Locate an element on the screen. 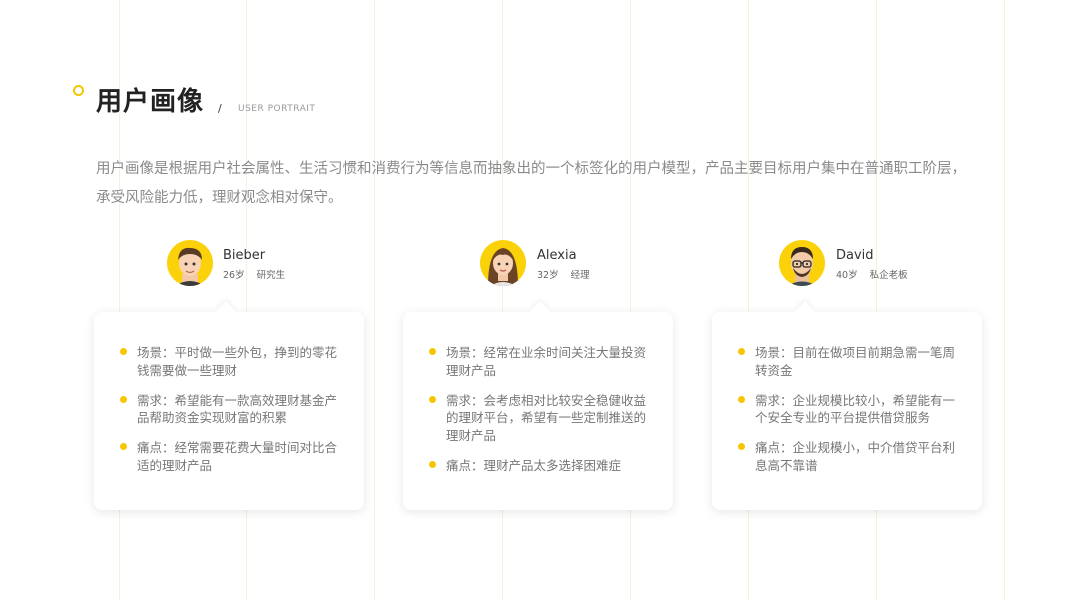  pain-point-text: 痛点：经常需要花费大量时间对比合适的理财产品 is located at coordinates (237, 456).